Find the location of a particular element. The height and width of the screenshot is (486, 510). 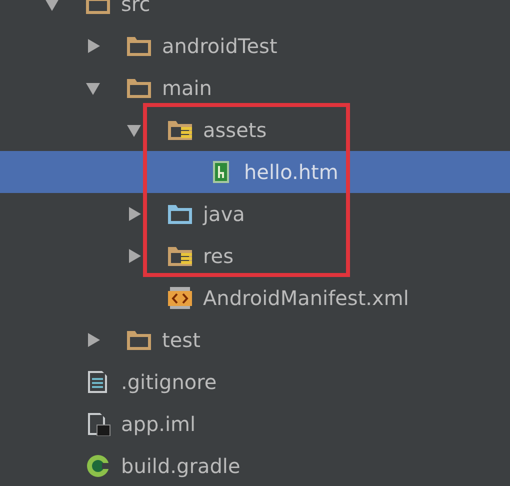

item-label: src is located at coordinates (135, 8).